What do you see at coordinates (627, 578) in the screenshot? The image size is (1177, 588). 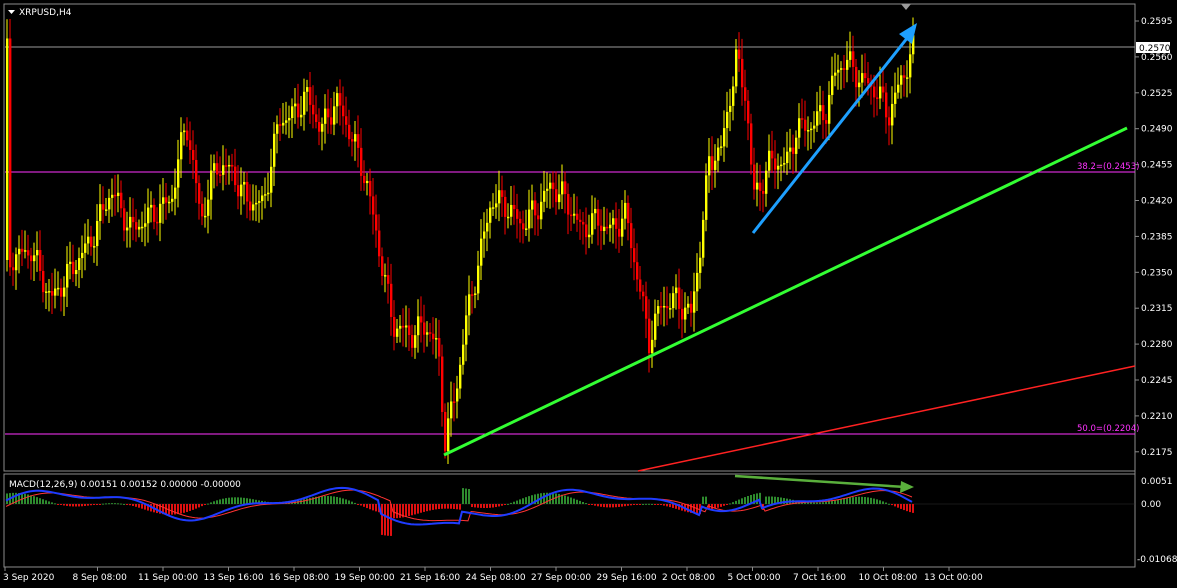 I see `time-axis-label: 29 Sep 16:00` at bounding box center [627, 578].